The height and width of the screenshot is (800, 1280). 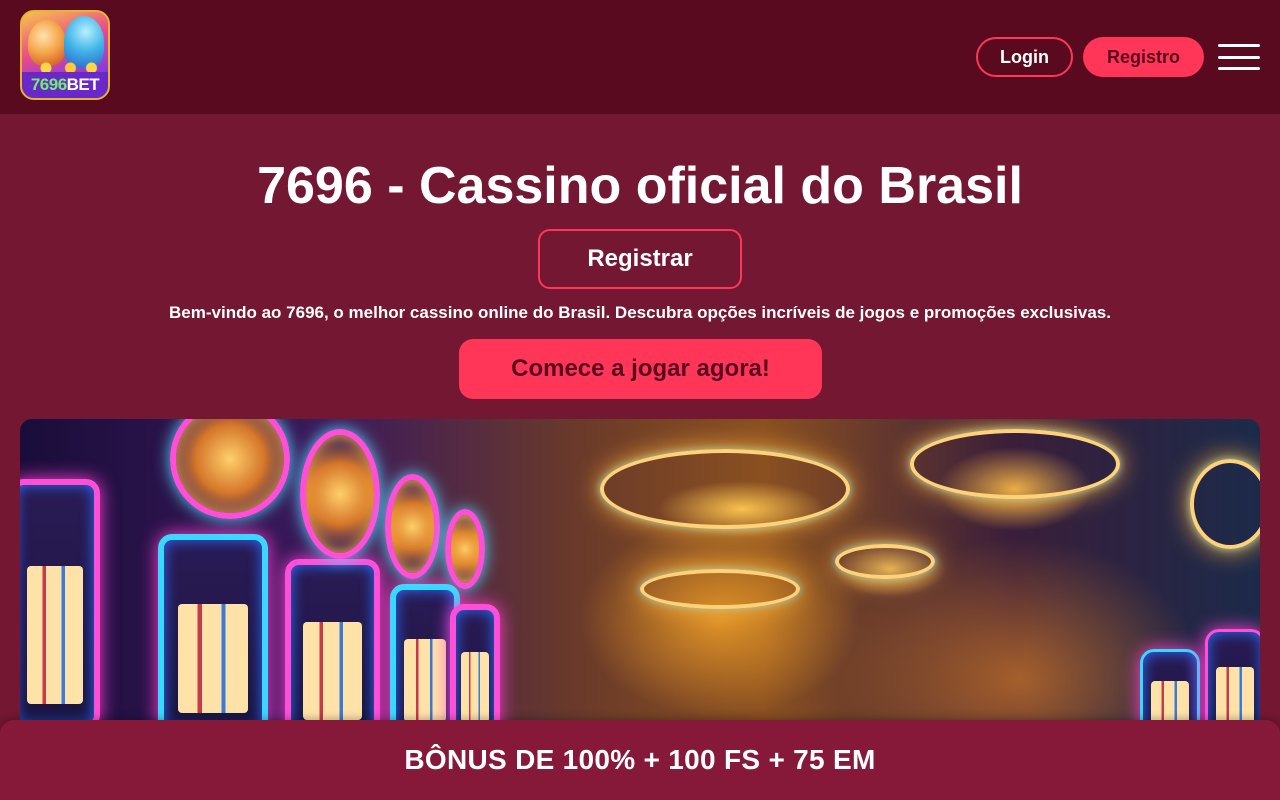 What do you see at coordinates (640, 369) in the screenshot?
I see `start-playing-button: Comece a jogar agora!` at bounding box center [640, 369].